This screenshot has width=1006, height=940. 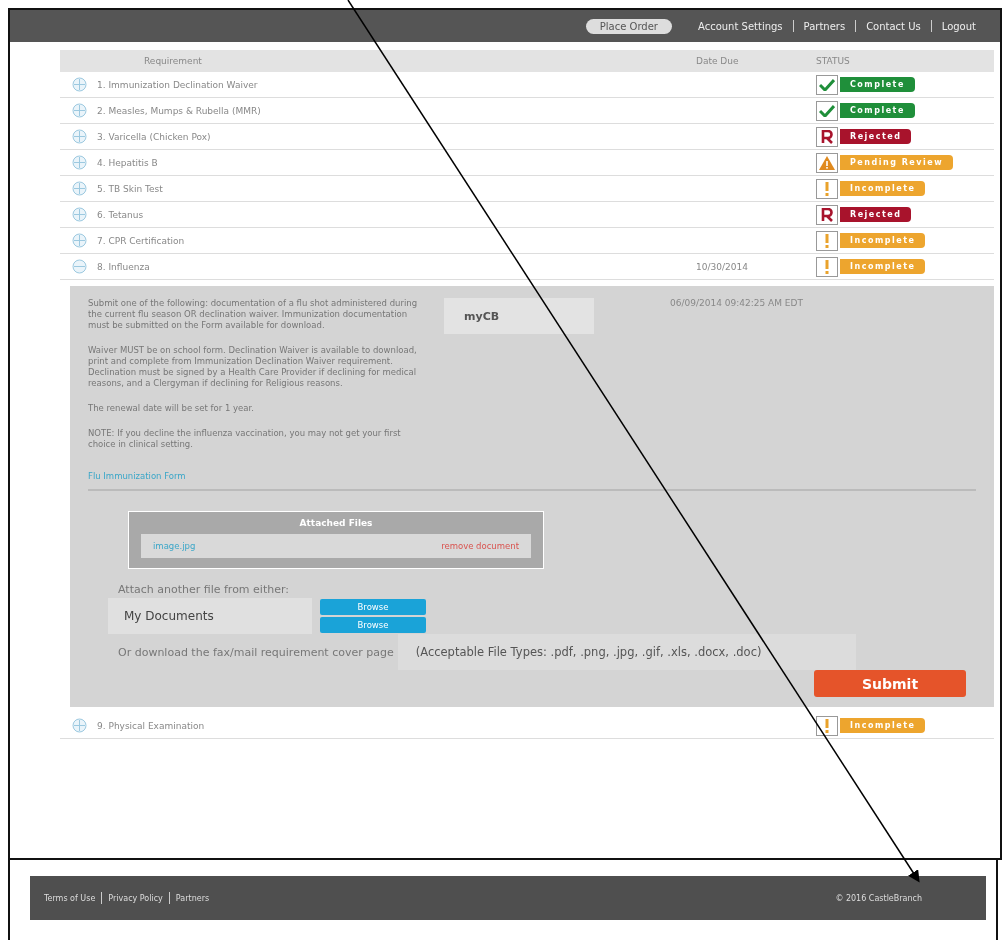 I want to click on requirement-name: 7. CPR Certification, so click(x=141, y=240).